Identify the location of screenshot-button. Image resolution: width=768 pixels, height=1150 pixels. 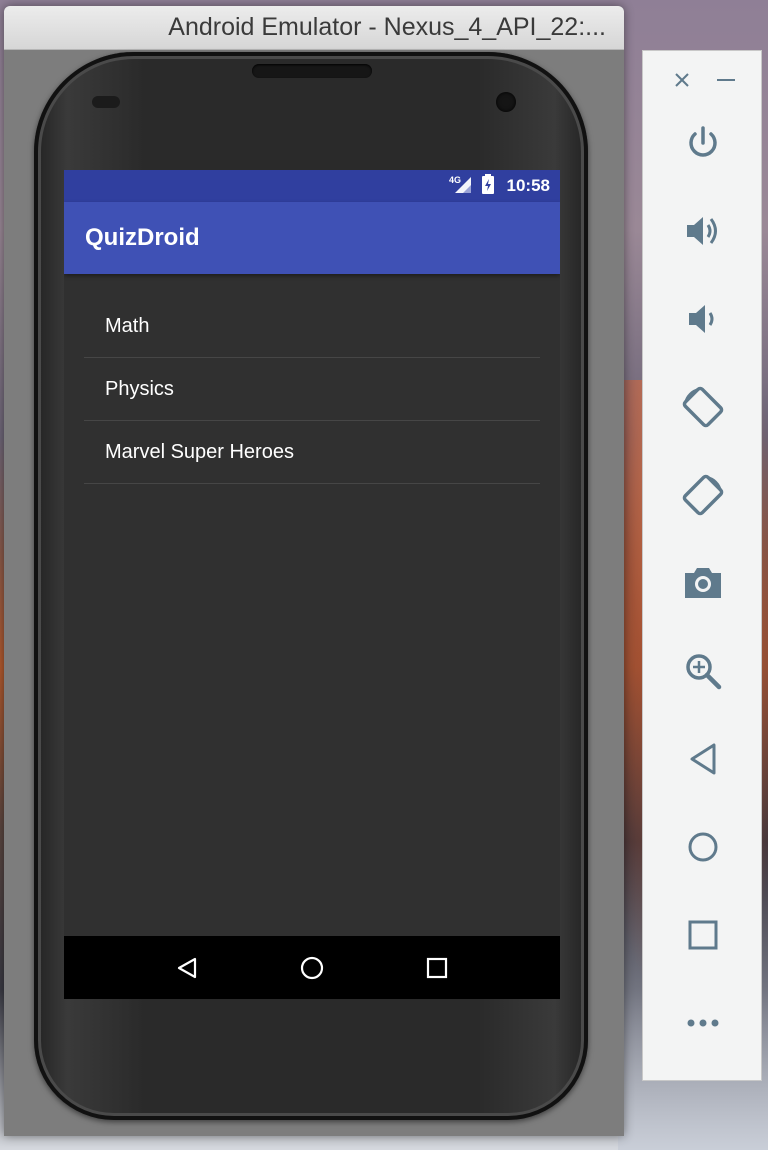
(703, 583).